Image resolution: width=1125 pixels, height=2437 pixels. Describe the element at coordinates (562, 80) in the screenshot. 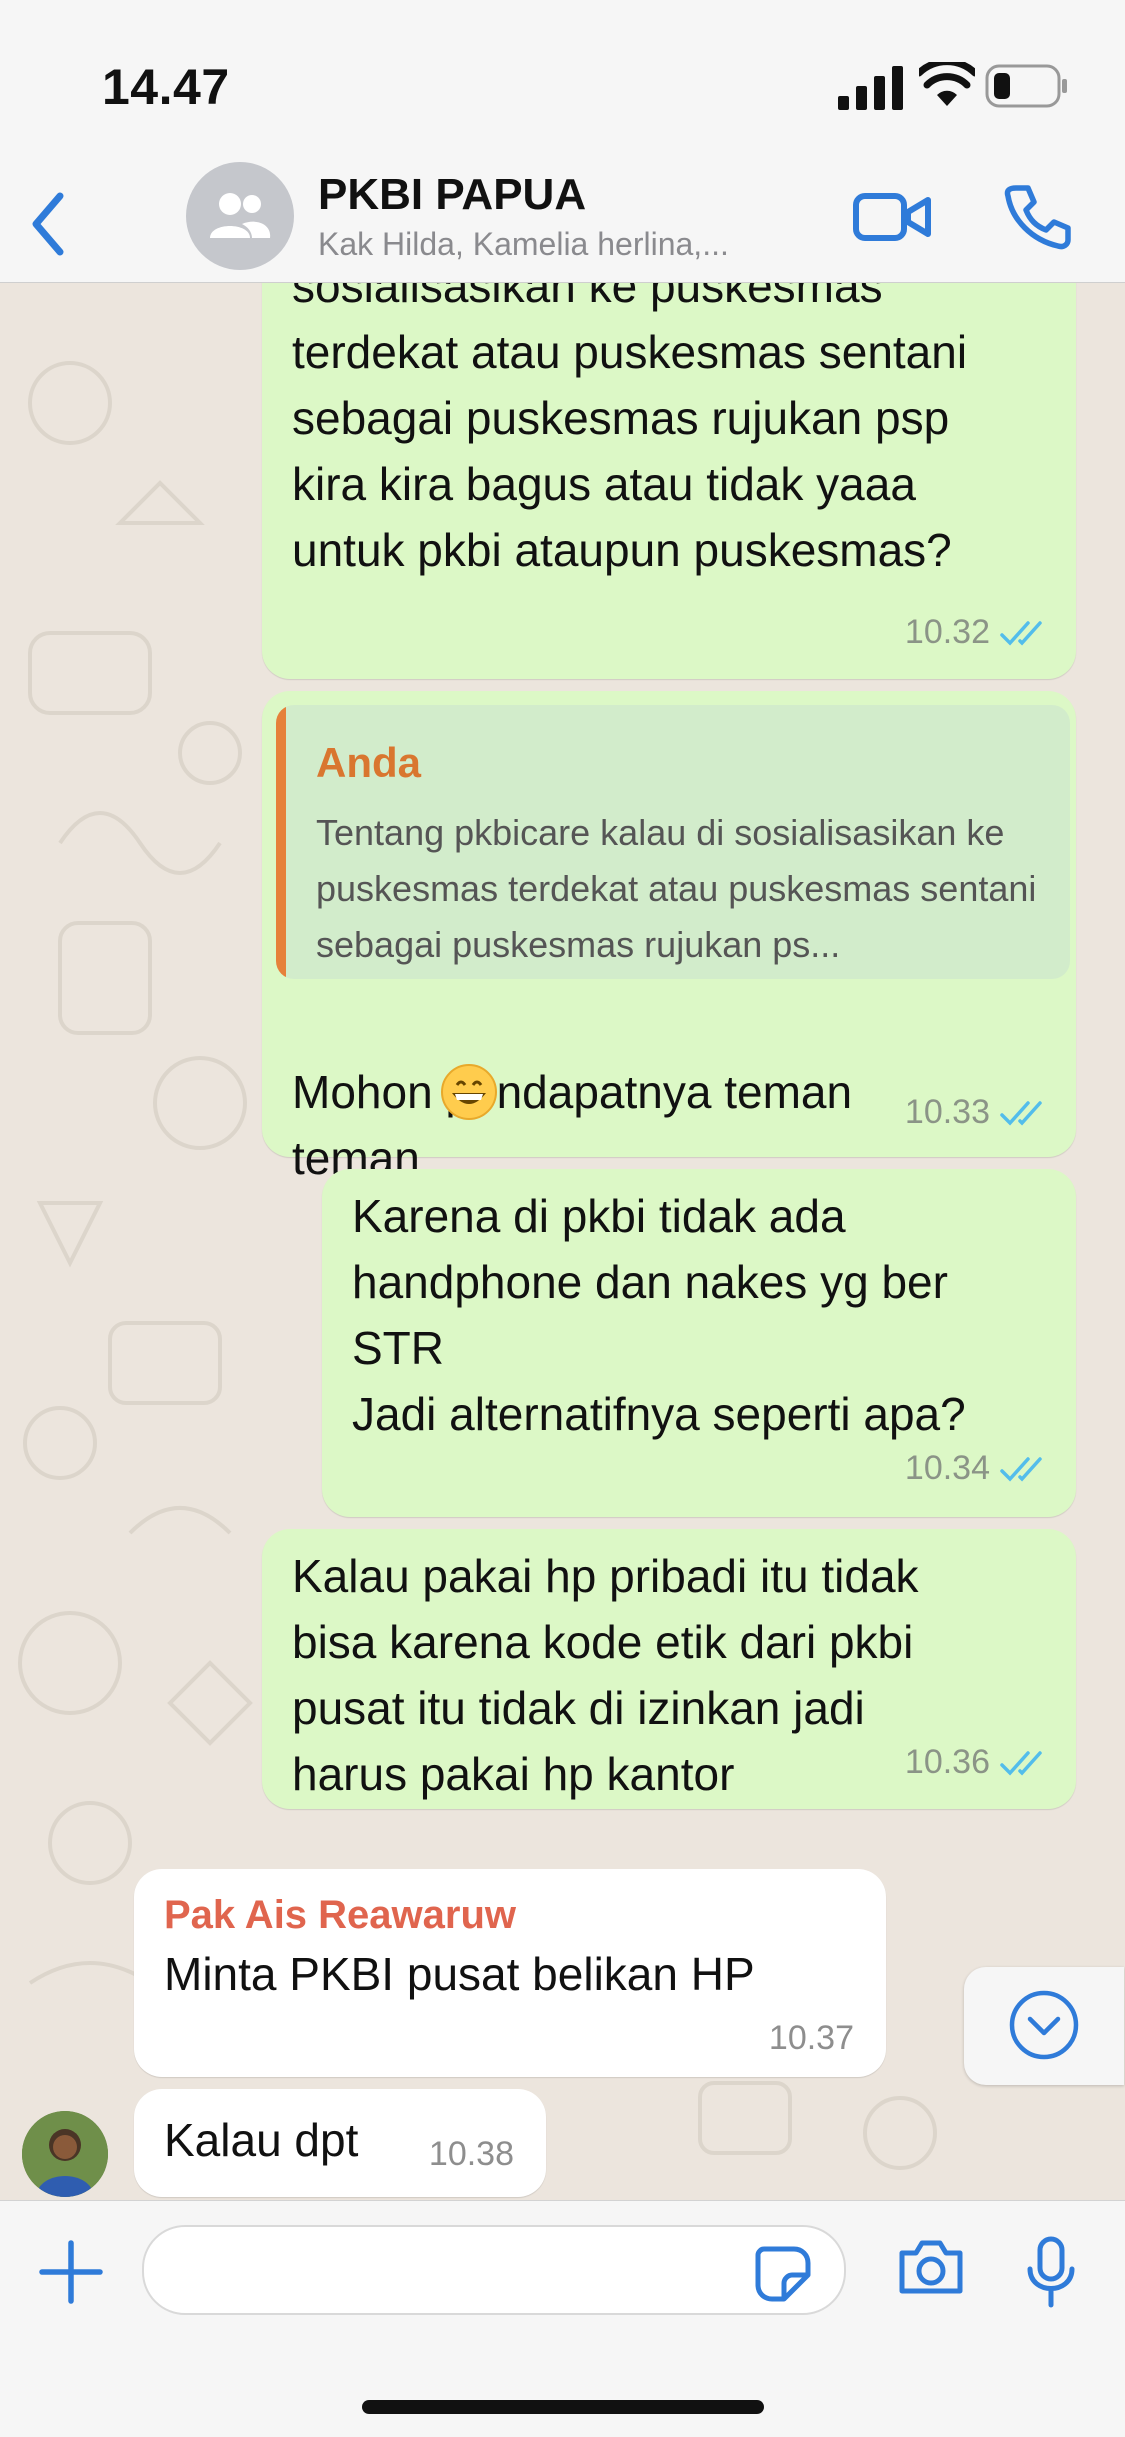

I see `status-bar: 14.47` at that location.